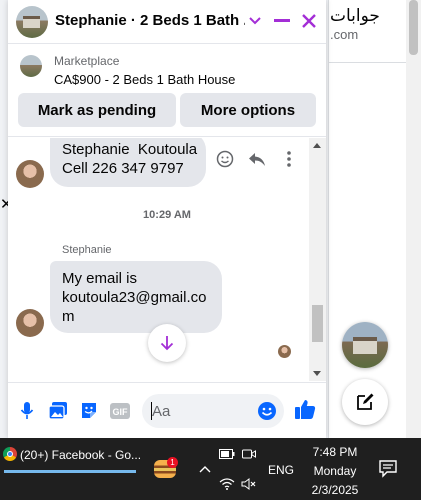  I want to click on battery-icon, so click(227, 454).